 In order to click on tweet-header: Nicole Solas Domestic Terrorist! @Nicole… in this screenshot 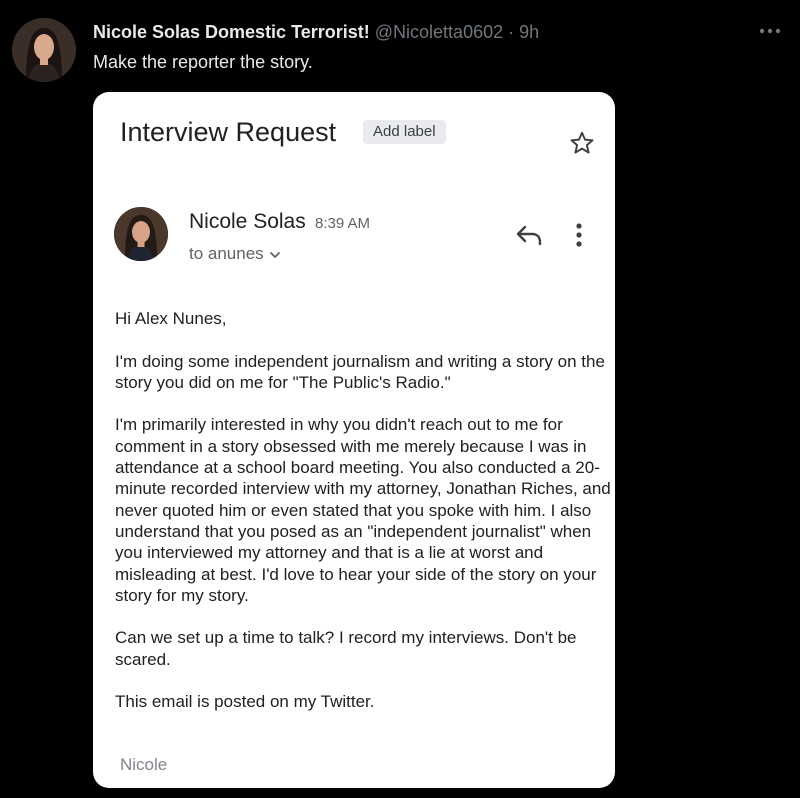, I will do `click(316, 32)`.